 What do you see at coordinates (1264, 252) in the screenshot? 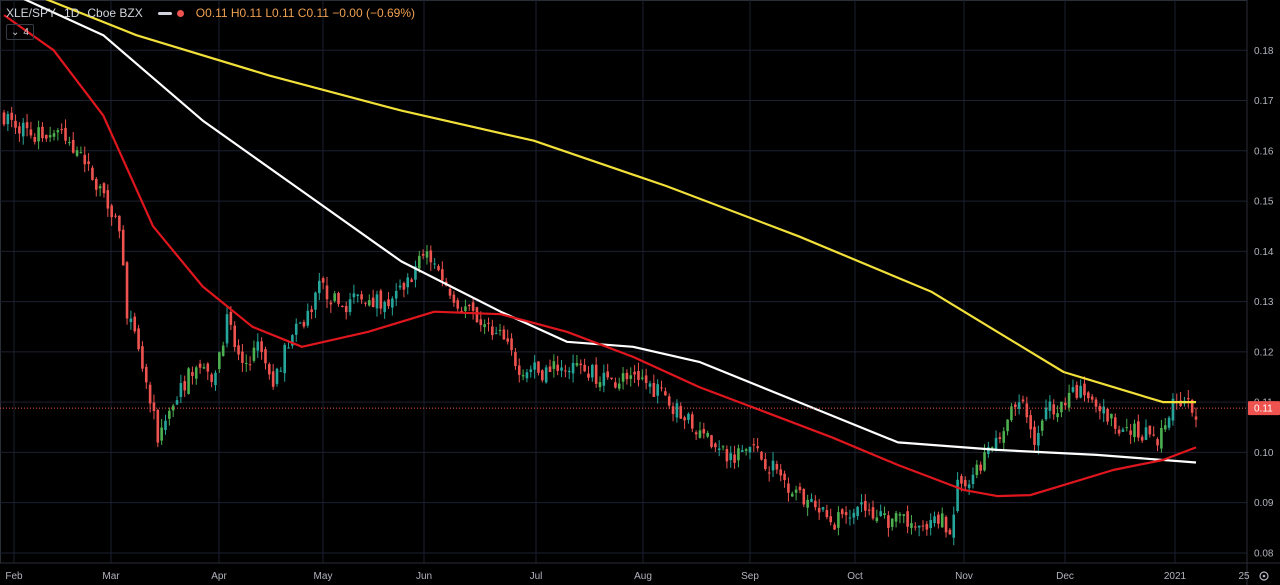
I see `price-tick-label: 0.14` at bounding box center [1264, 252].